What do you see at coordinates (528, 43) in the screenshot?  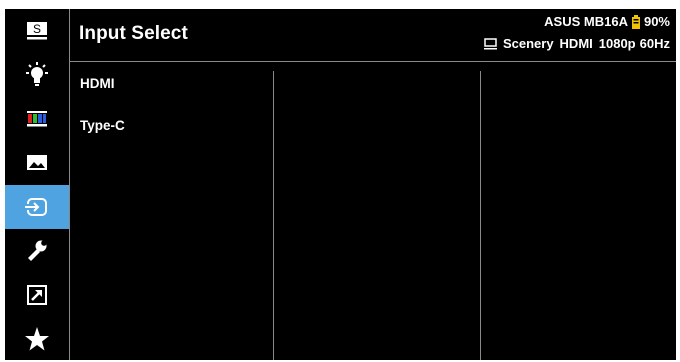 I see `mode-label: Scenery` at bounding box center [528, 43].